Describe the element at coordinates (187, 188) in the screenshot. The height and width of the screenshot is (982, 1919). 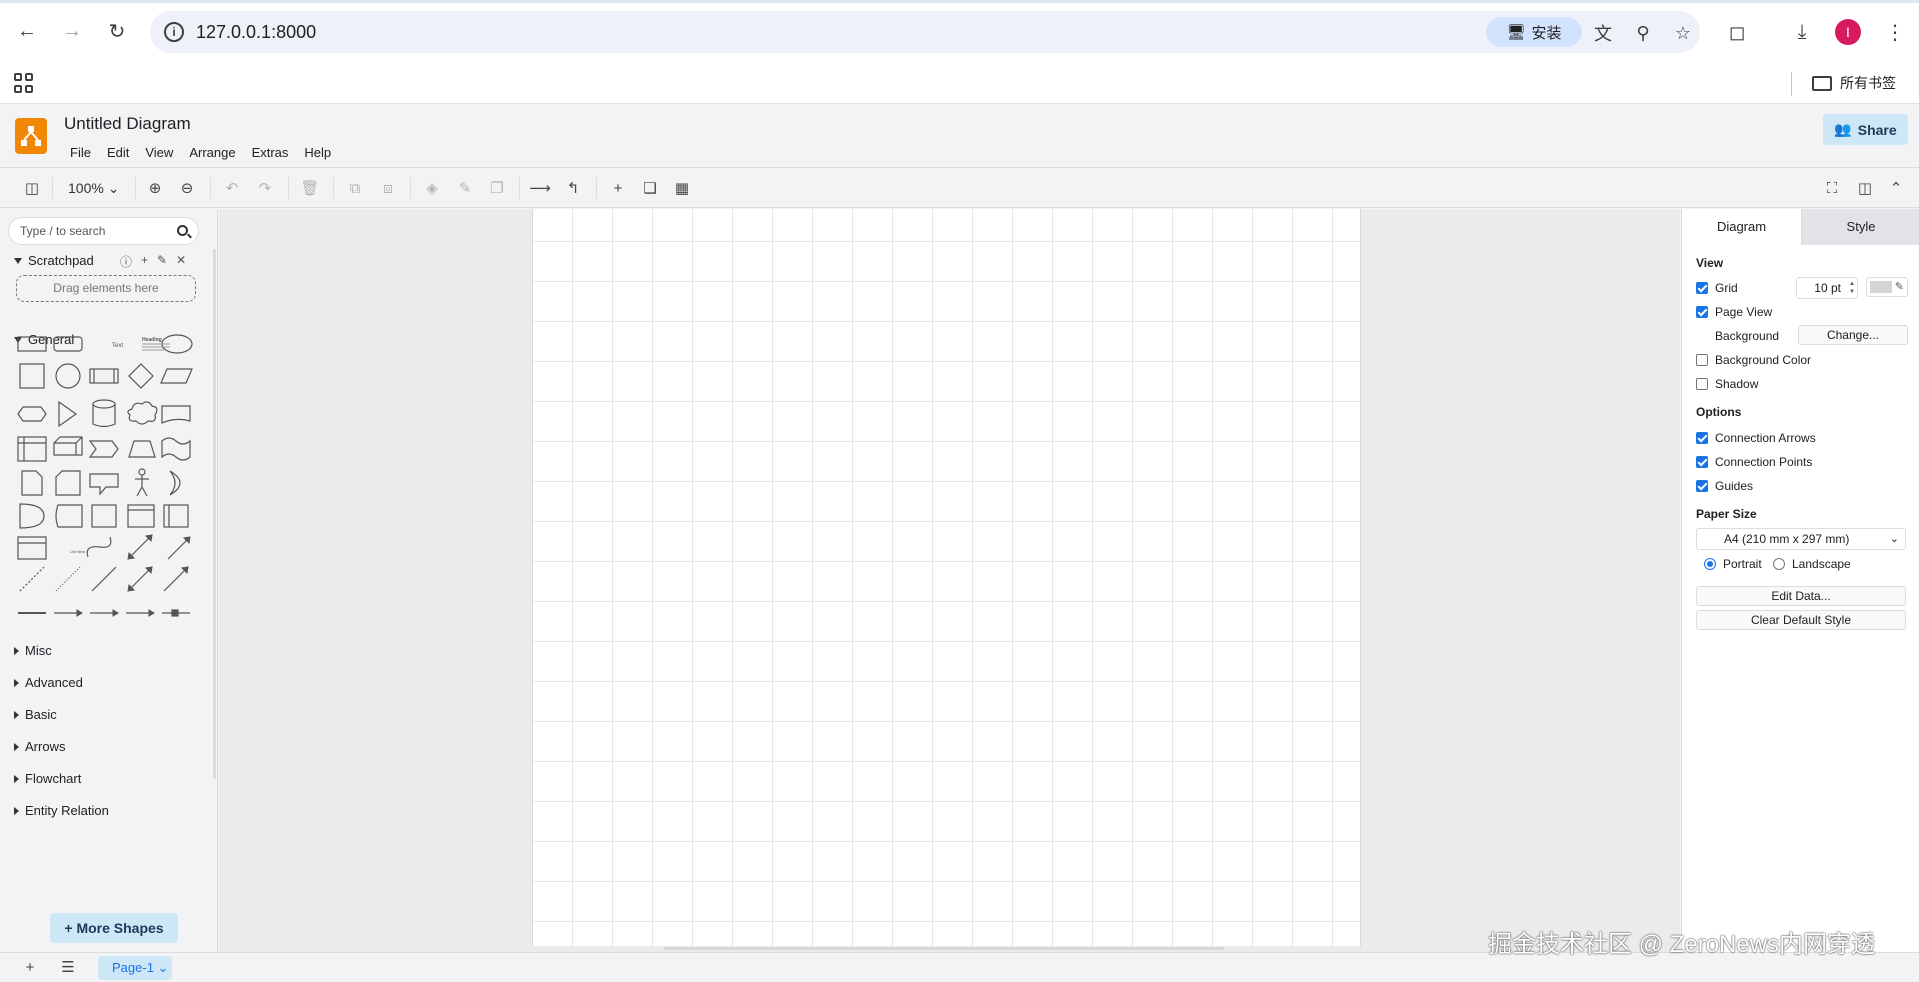
I see `zoom-out-icon: ⊖` at that location.